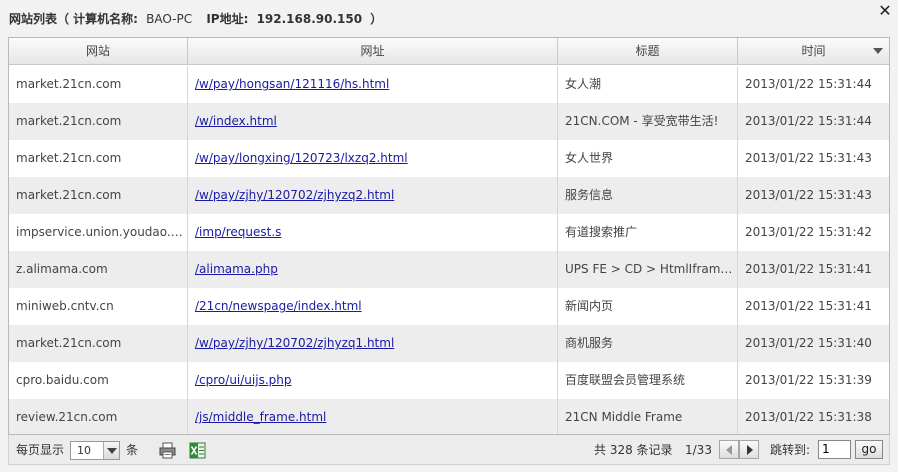  I want to click on cell-site: z.alimama.com, so click(98, 269).